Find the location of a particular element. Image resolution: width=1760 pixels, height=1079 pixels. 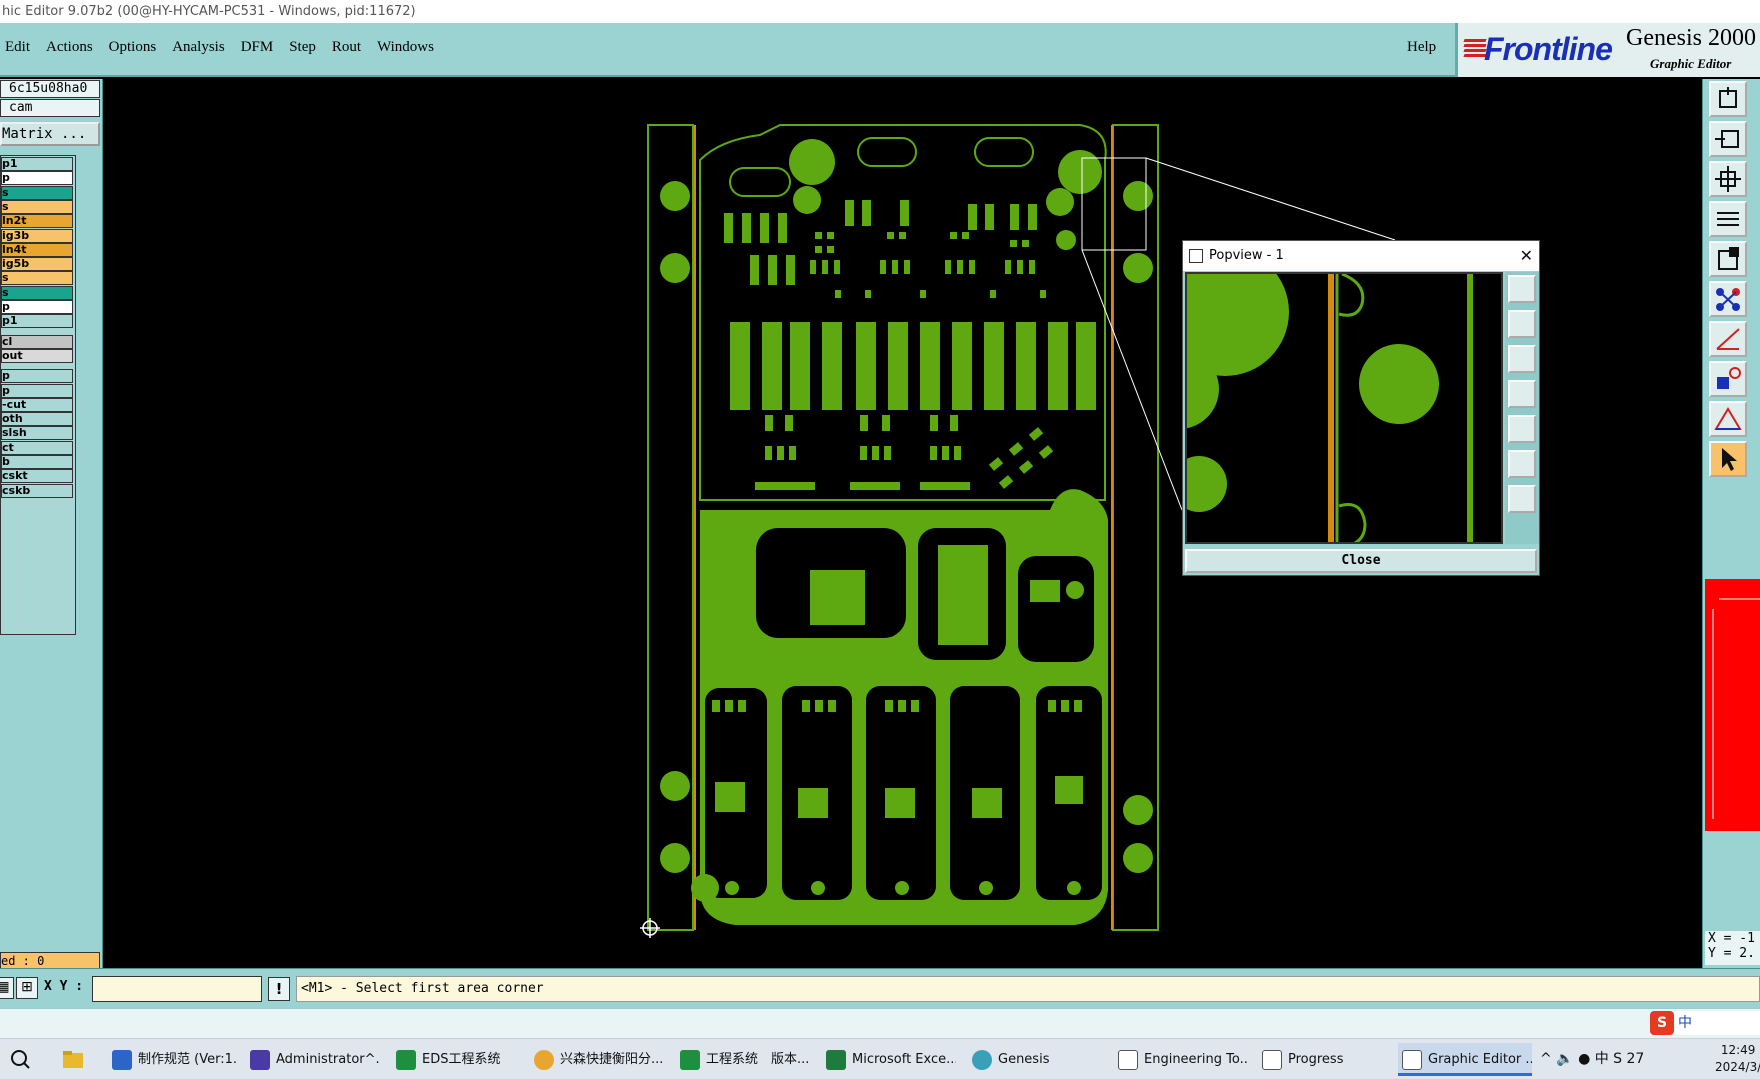

zoom-home-button is located at coordinates (1728, 99).